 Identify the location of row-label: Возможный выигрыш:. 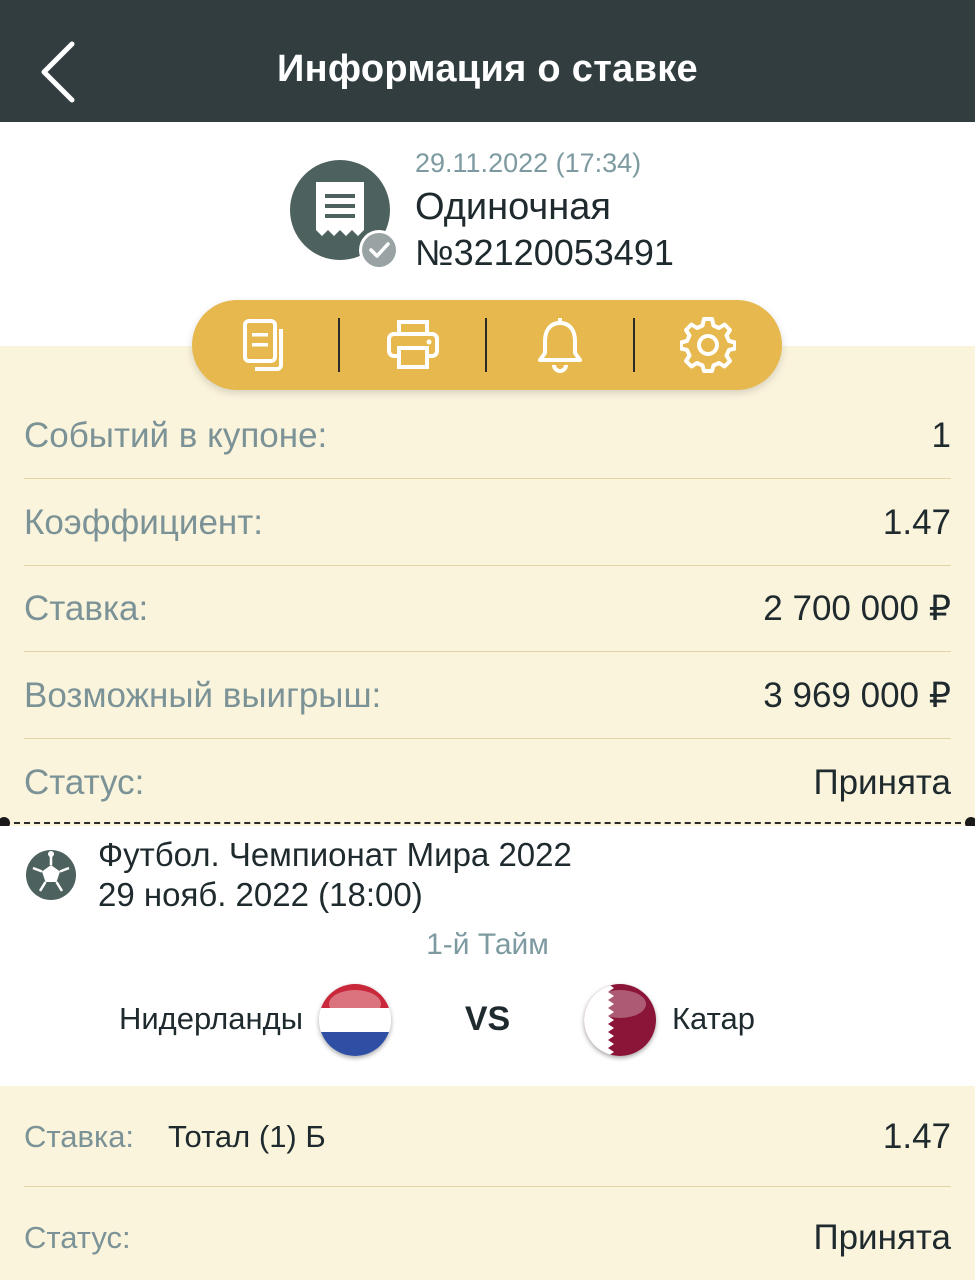
(203, 695).